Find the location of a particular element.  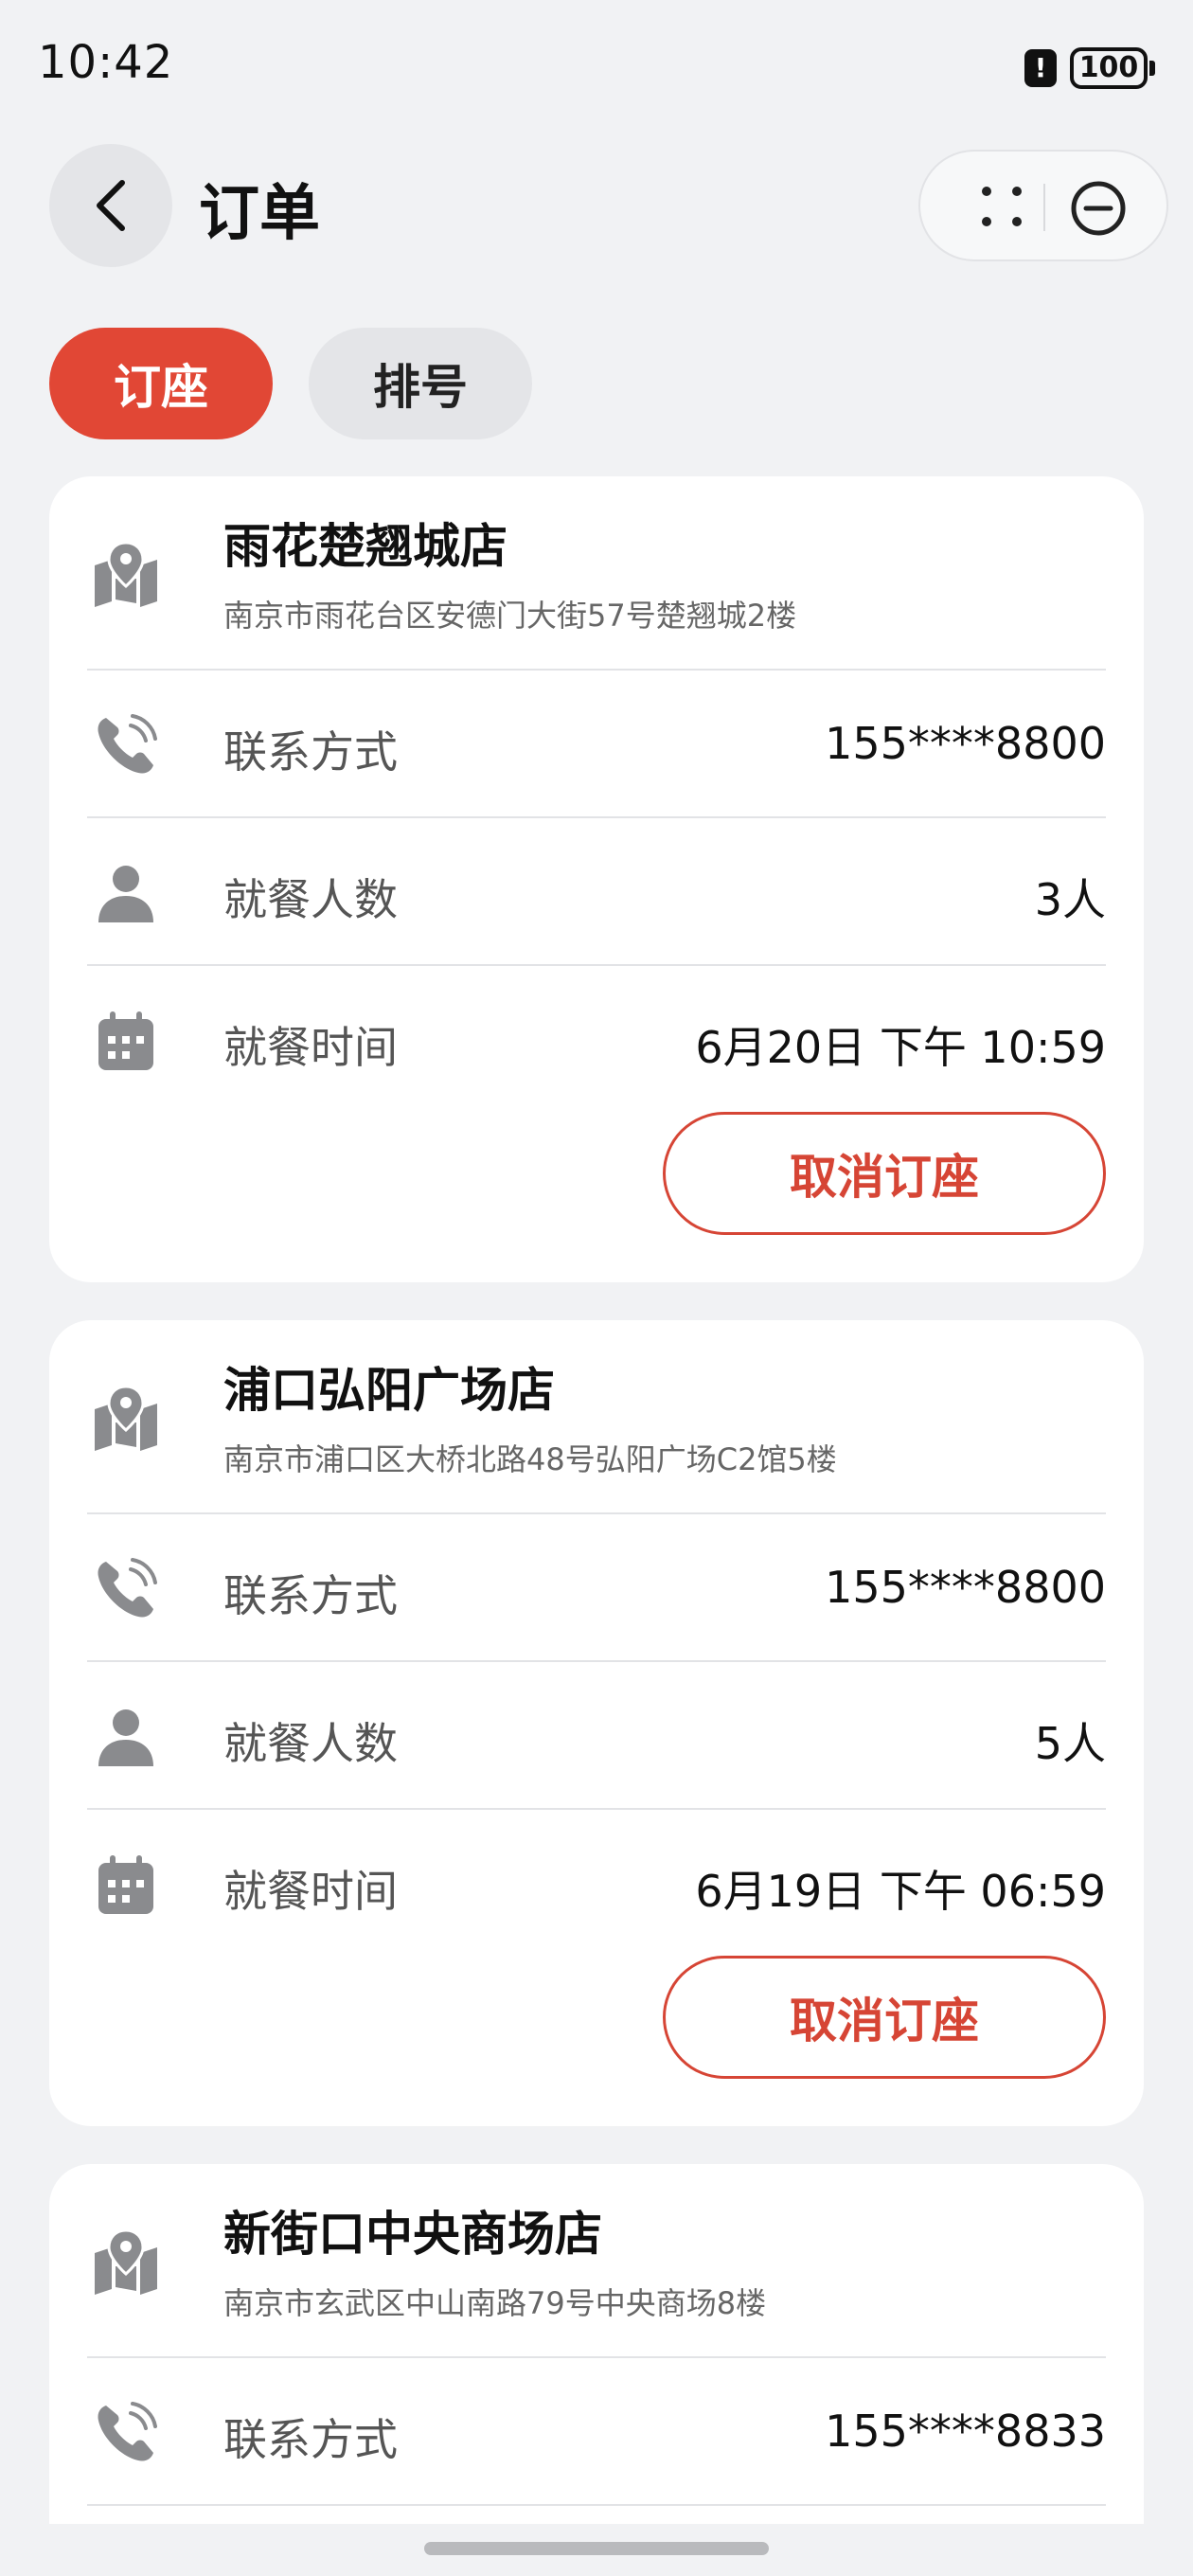

status-time: 10:42 is located at coordinates (106, 62).